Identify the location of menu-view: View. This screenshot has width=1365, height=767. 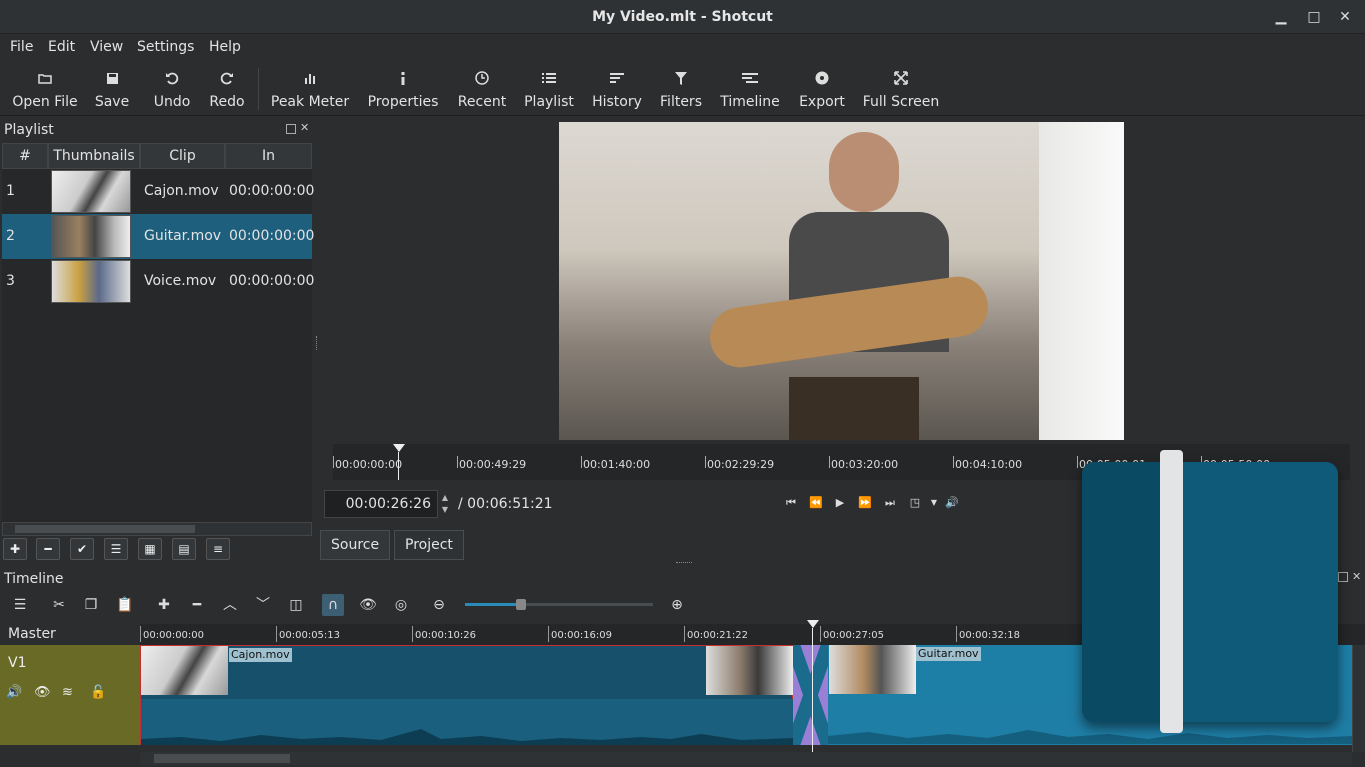
(106, 47).